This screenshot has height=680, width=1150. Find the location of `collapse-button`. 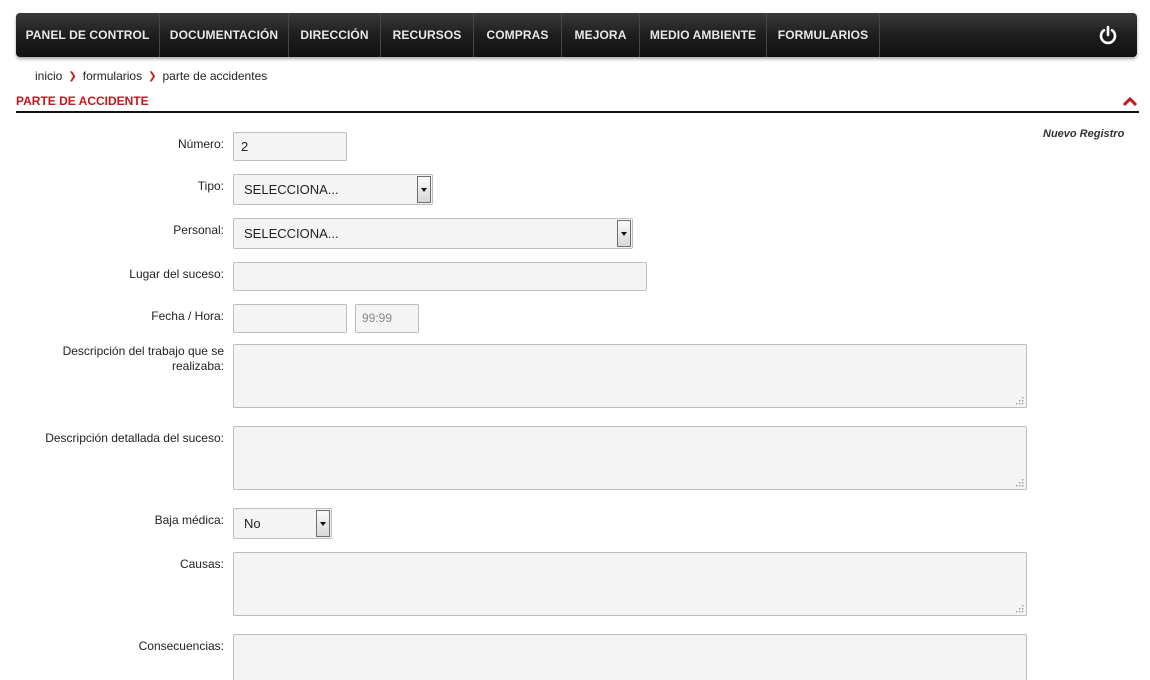

collapse-button is located at coordinates (1130, 103).